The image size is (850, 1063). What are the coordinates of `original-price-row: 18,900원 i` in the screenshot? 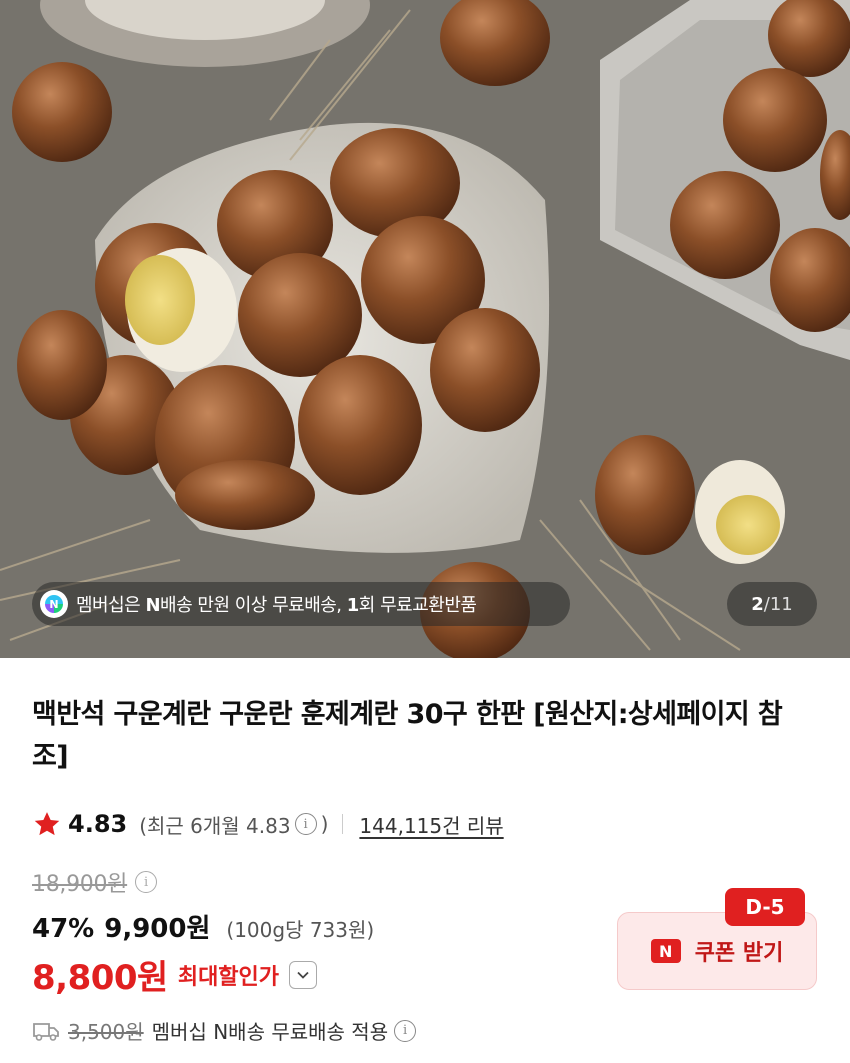 It's located at (96, 882).